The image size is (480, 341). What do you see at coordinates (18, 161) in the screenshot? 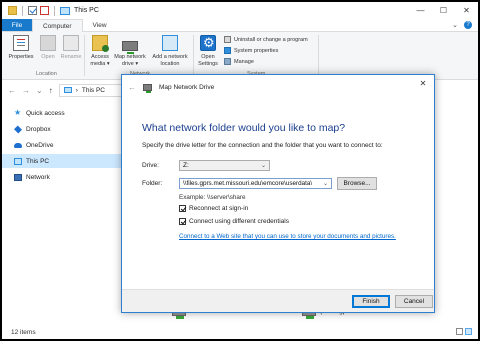
I see `this-pc-icon` at bounding box center [18, 161].